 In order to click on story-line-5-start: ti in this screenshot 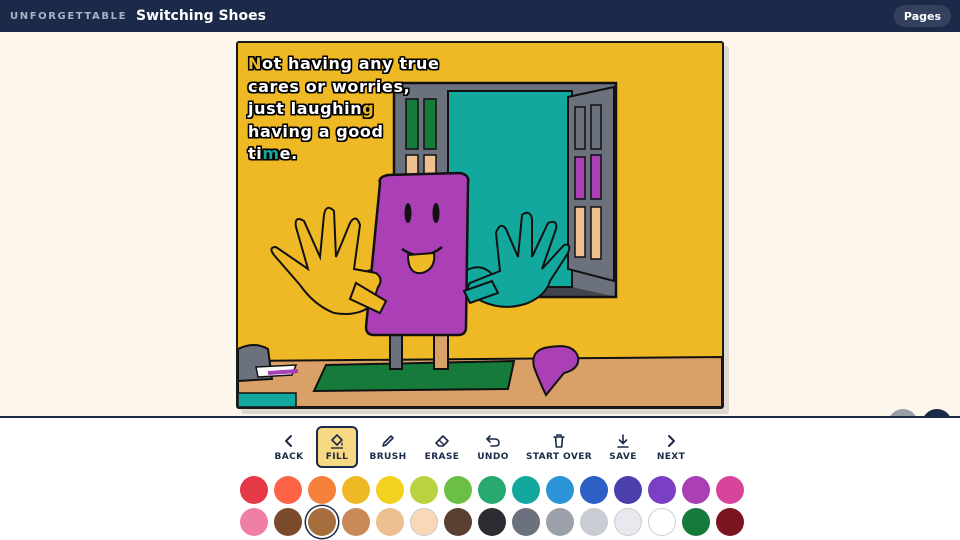, I will do `click(255, 153)`.